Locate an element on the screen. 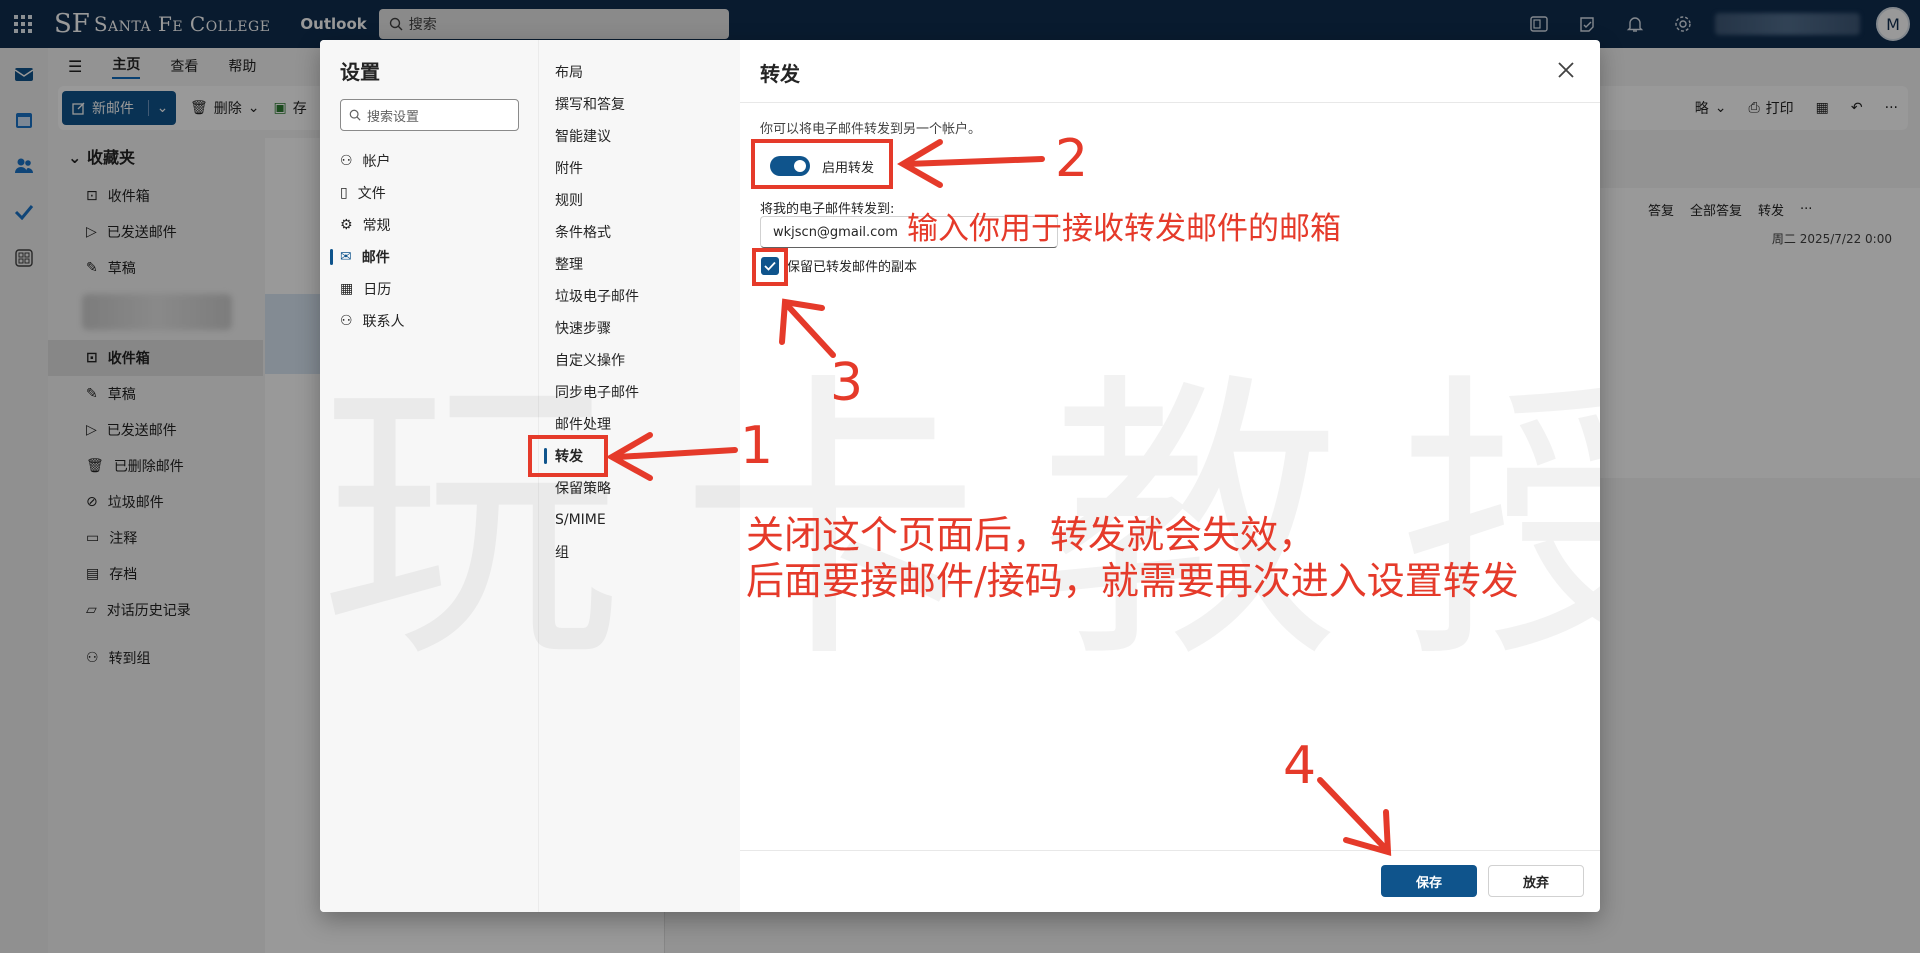 The width and height of the screenshot is (1920, 953). annotation-box-forwarding-nav is located at coordinates (568, 456).